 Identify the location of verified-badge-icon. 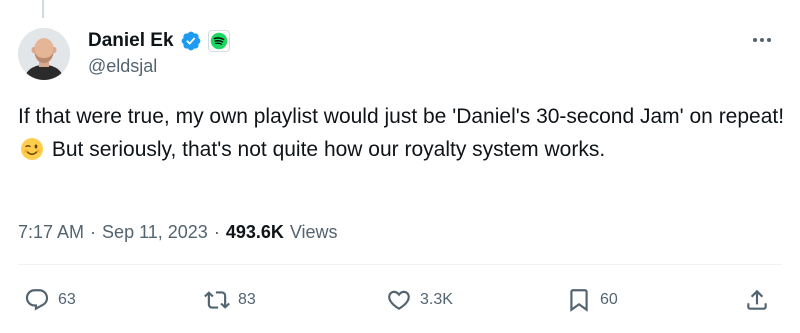
(191, 41).